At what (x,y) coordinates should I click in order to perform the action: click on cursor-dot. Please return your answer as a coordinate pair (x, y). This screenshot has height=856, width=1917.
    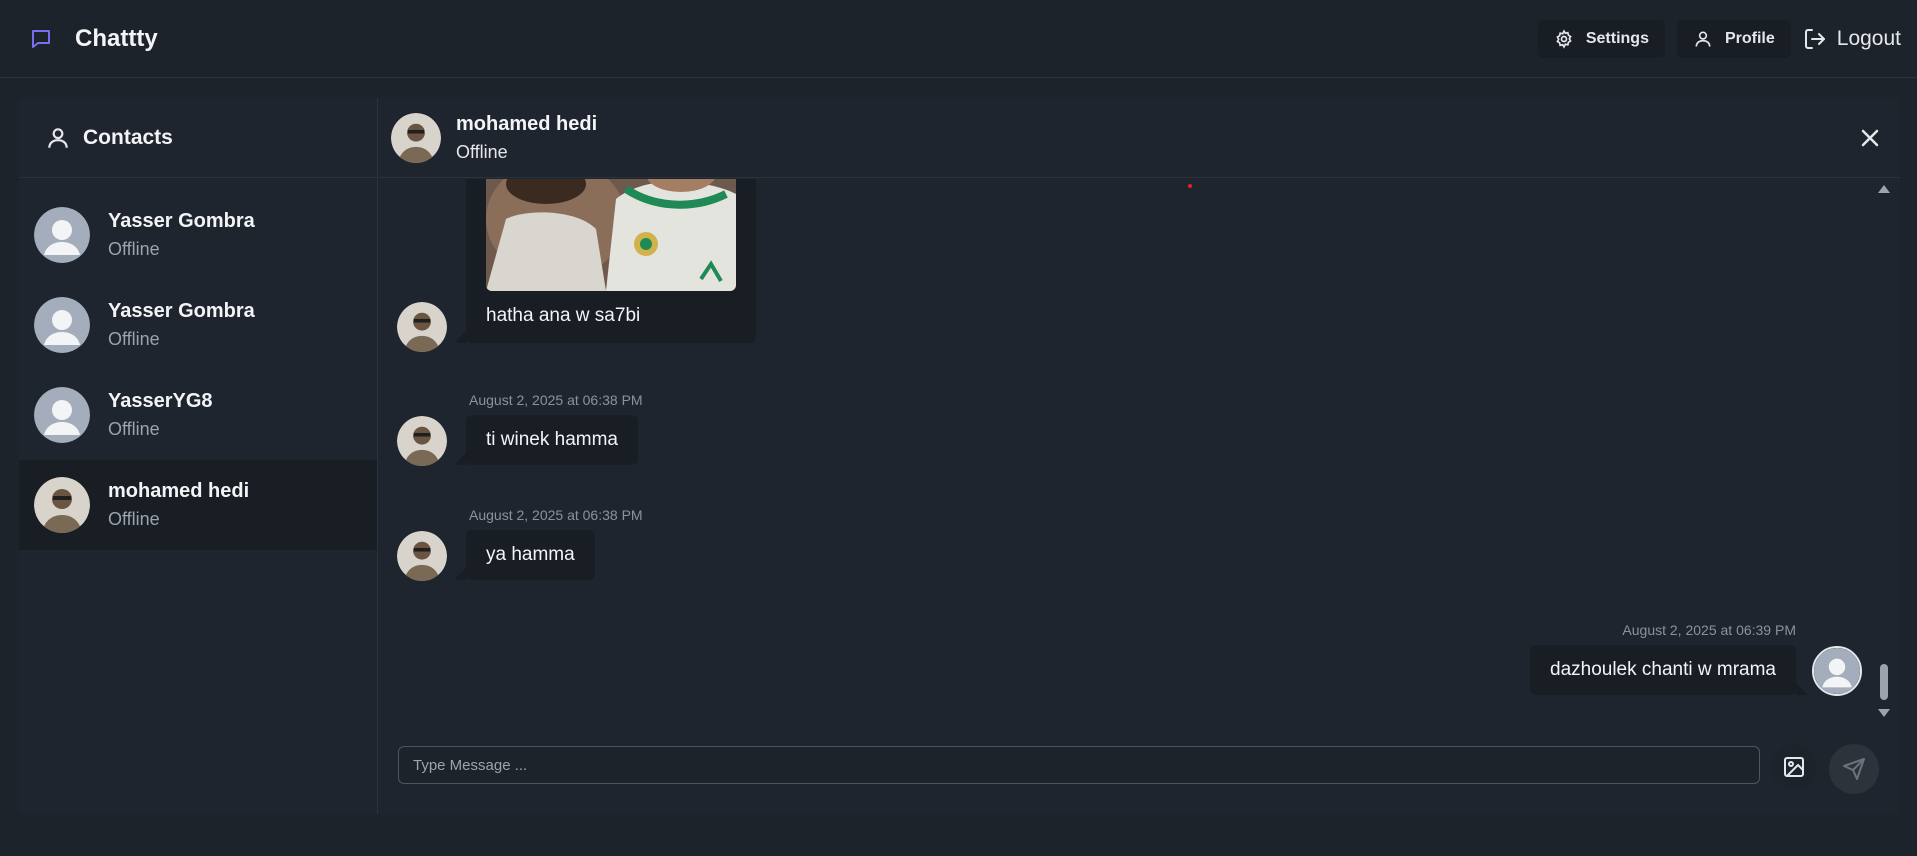
    Looking at the image, I should click on (1190, 186).